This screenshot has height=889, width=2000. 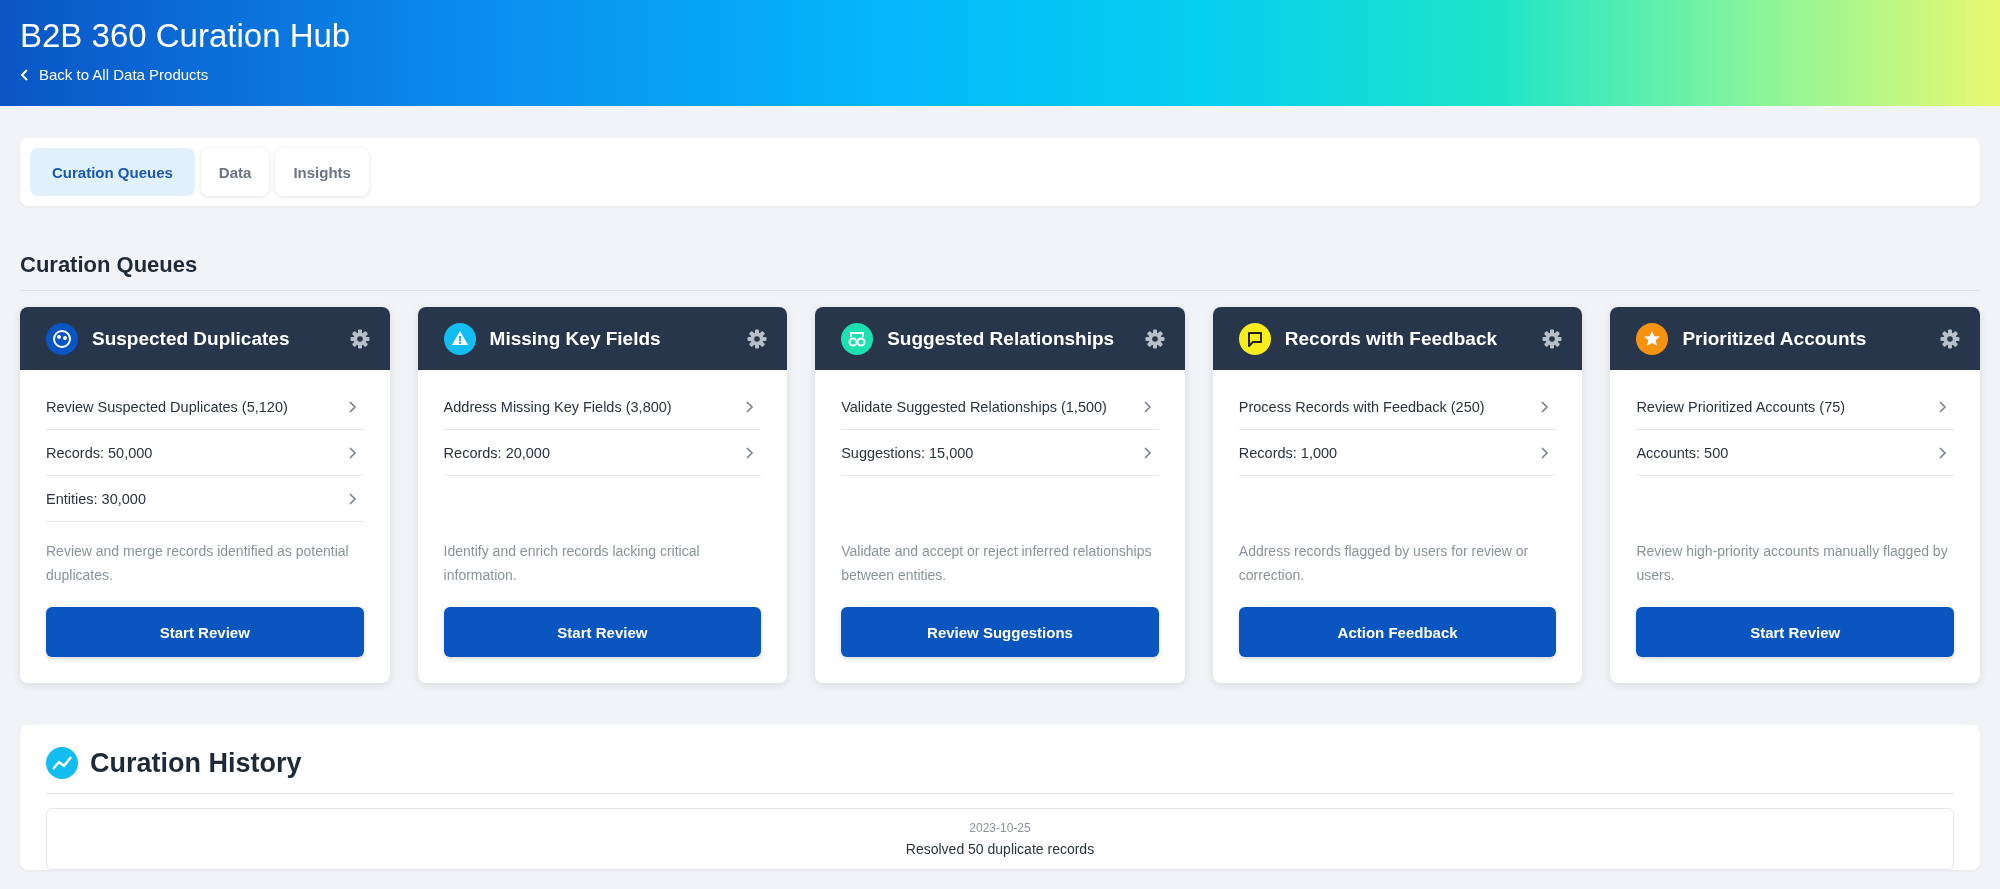 What do you see at coordinates (1000, 453) in the screenshot?
I see `queue-link: Suggestions: 15,000` at bounding box center [1000, 453].